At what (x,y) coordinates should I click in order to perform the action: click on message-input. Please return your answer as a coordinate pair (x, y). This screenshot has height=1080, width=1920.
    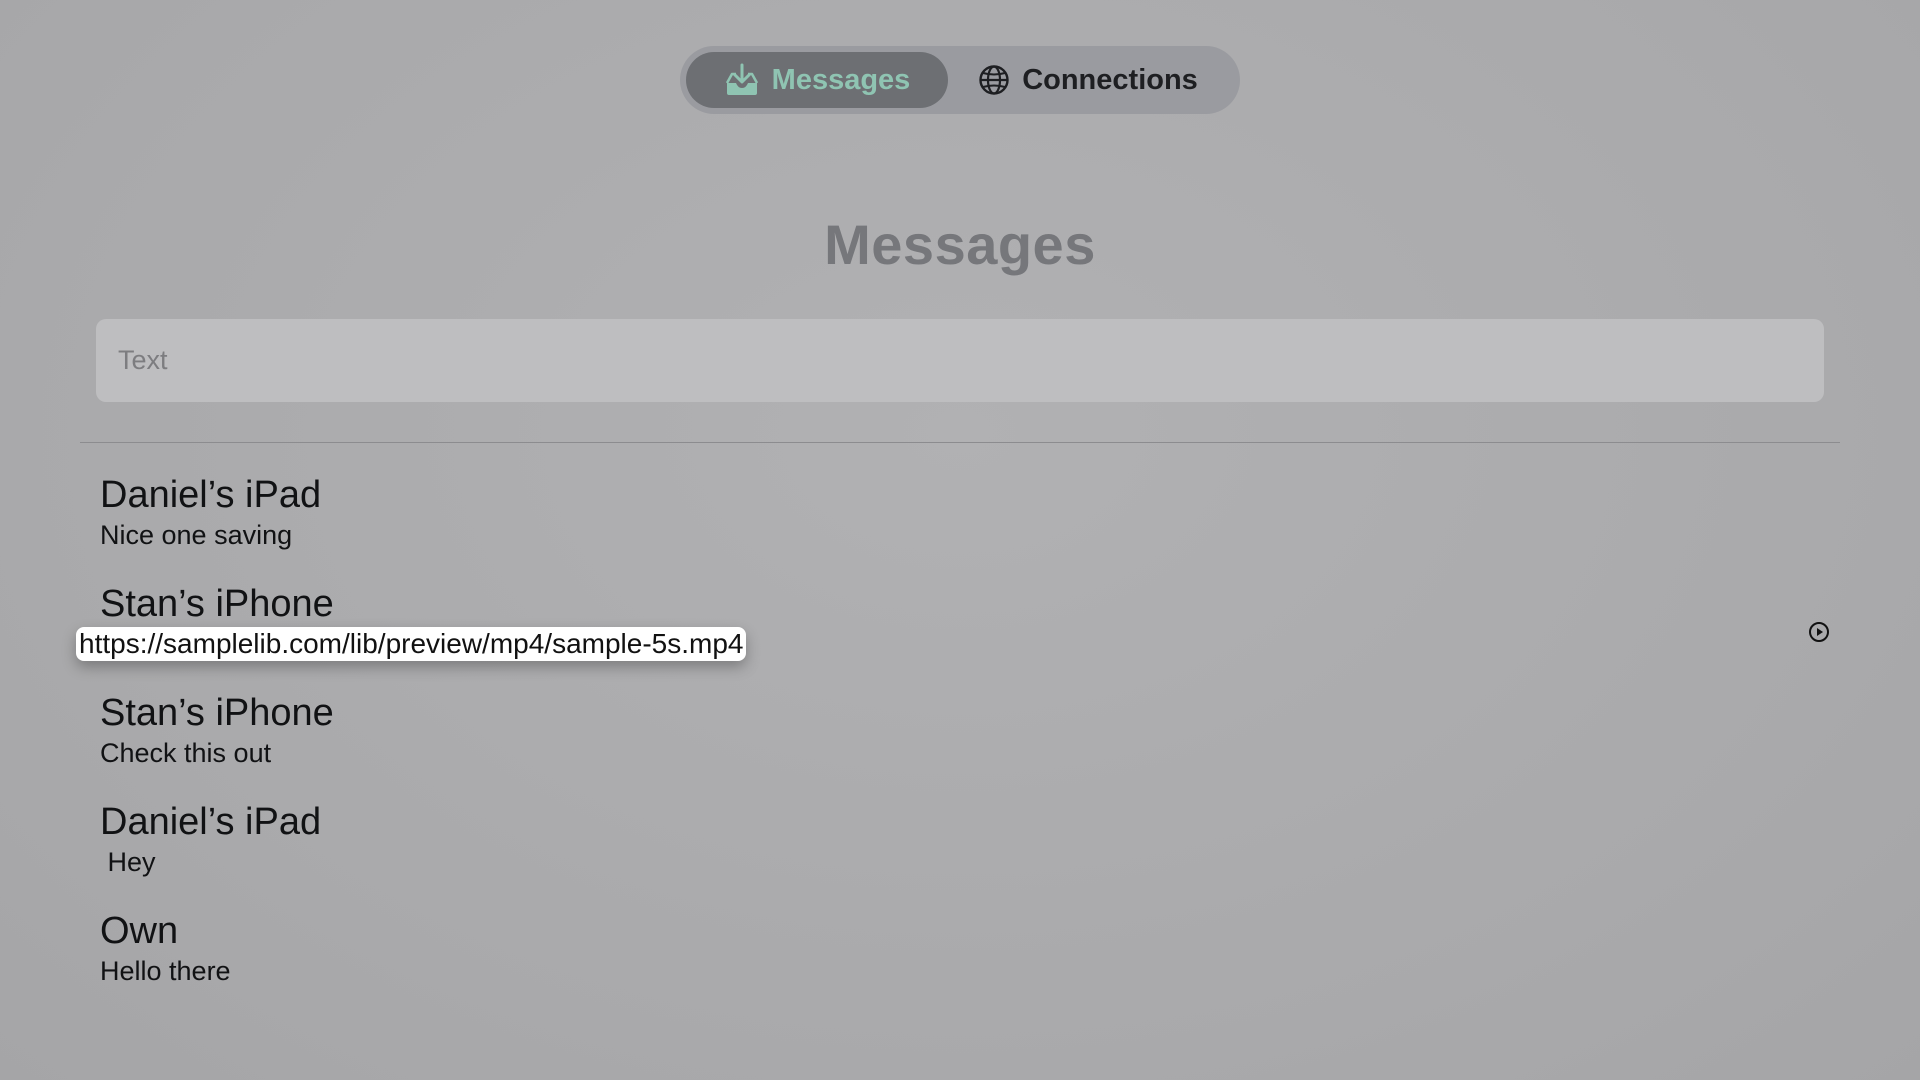
    Looking at the image, I should click on (960, 360).